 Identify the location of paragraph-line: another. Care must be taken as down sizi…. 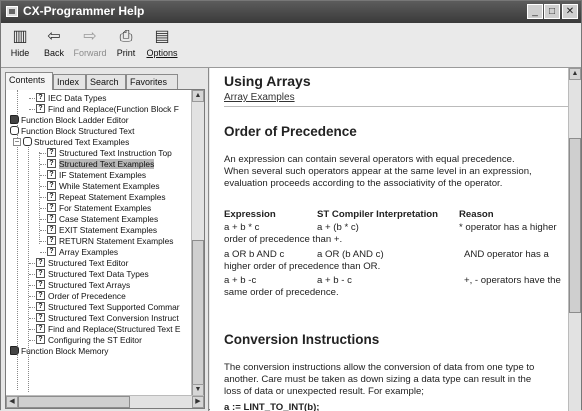
(378, 379).